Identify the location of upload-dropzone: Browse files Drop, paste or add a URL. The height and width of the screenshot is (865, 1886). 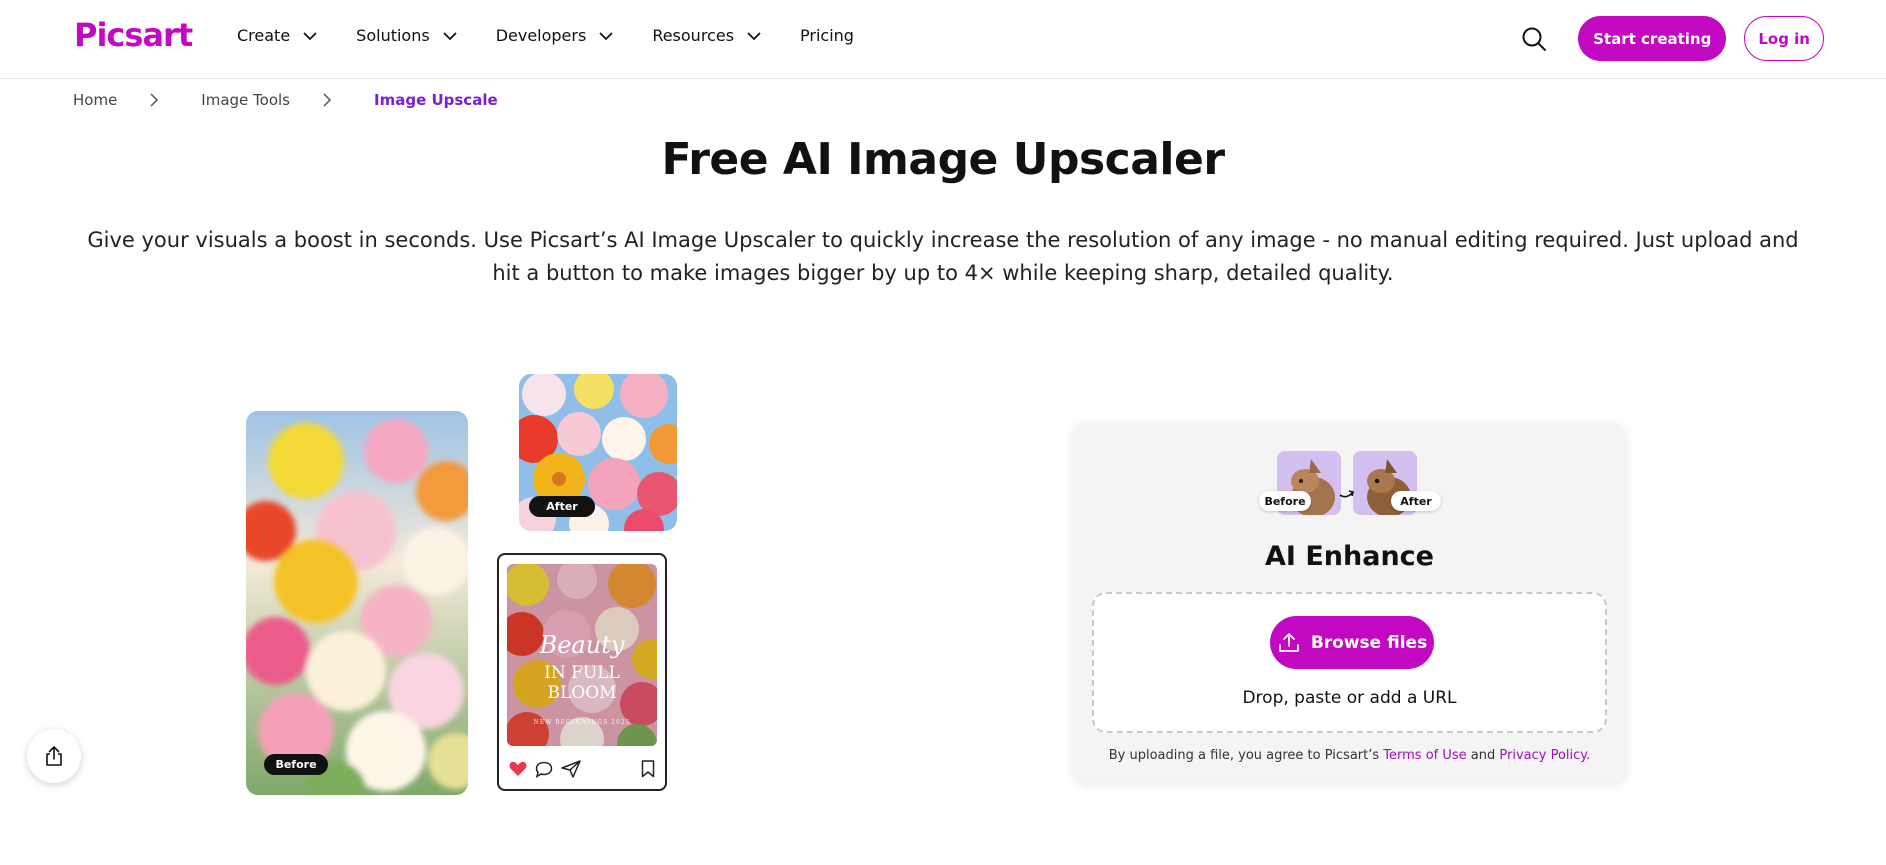
(1349, 662).